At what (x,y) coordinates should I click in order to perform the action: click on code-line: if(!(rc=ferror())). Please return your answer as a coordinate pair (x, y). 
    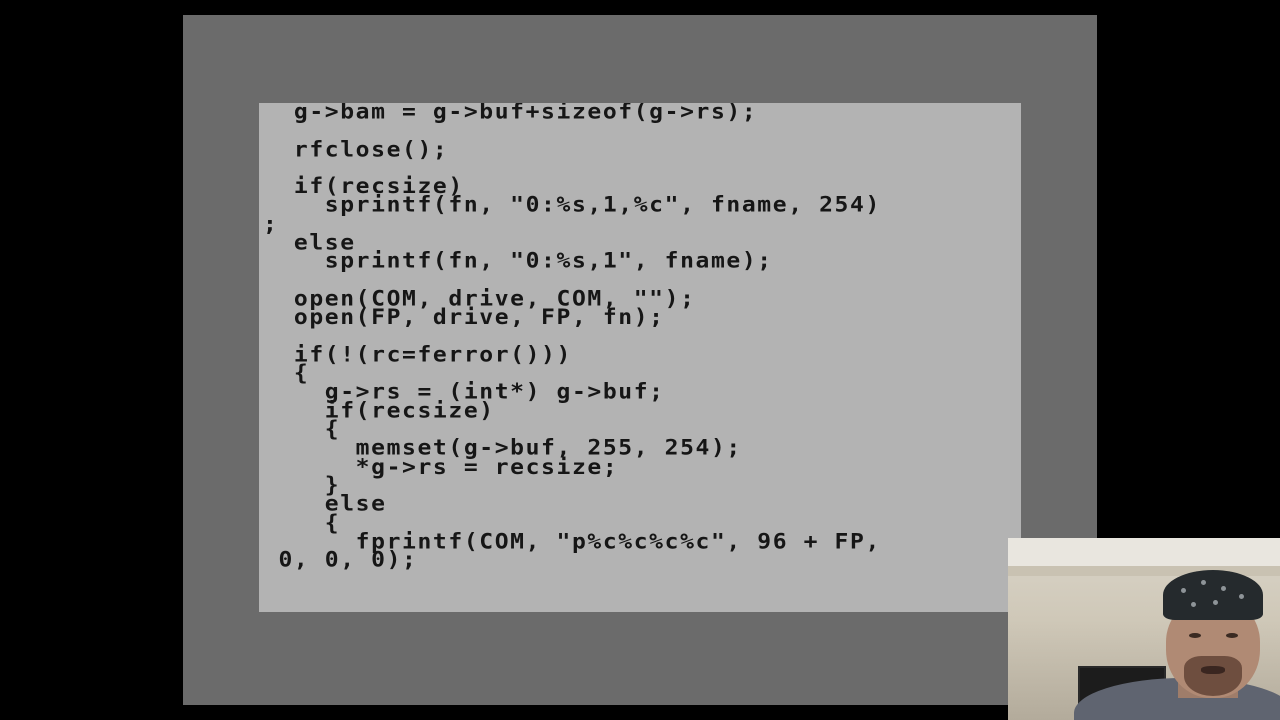
    Looking at the image, I should click on (417, 354).